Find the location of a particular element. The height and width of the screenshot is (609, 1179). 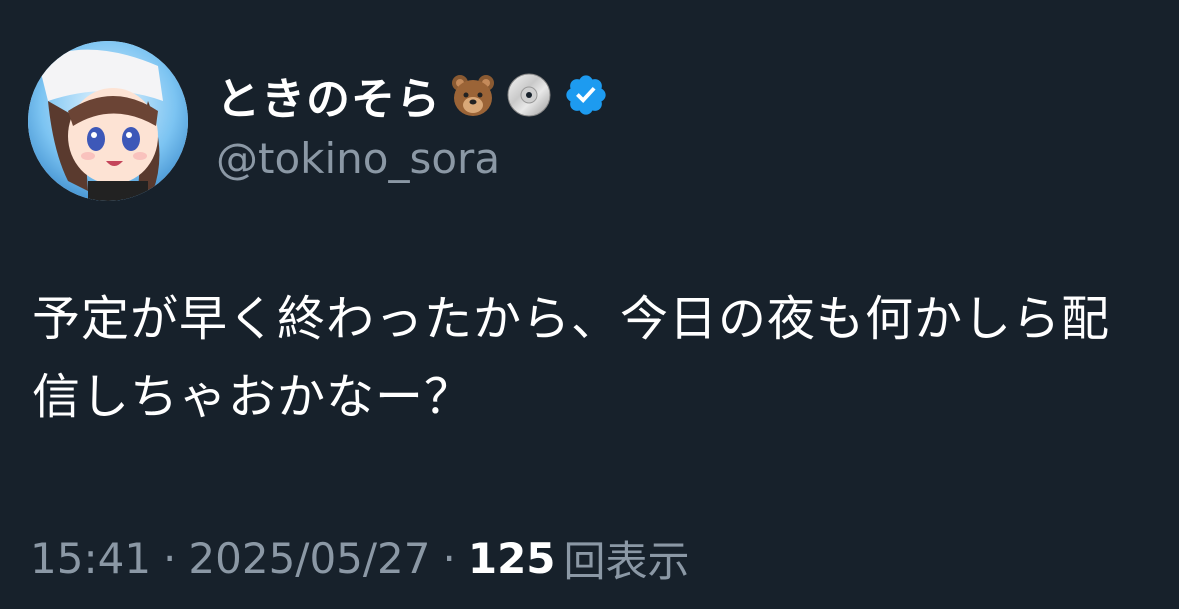

tweet-header: ときのそら @tokino_sora is located at coordinates (318, 121).